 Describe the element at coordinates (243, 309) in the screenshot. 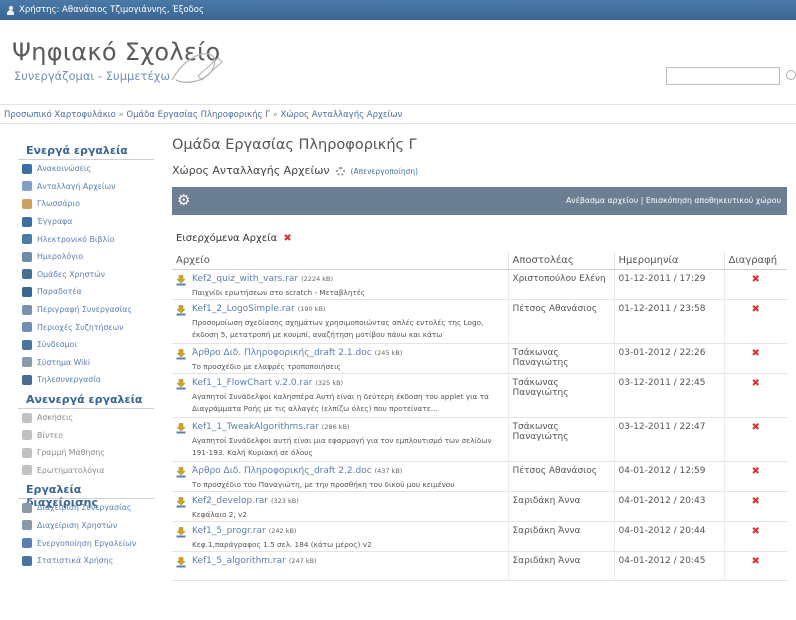

I see `file-name-link: Kef1_2_LogoSimple.rar` at that location.